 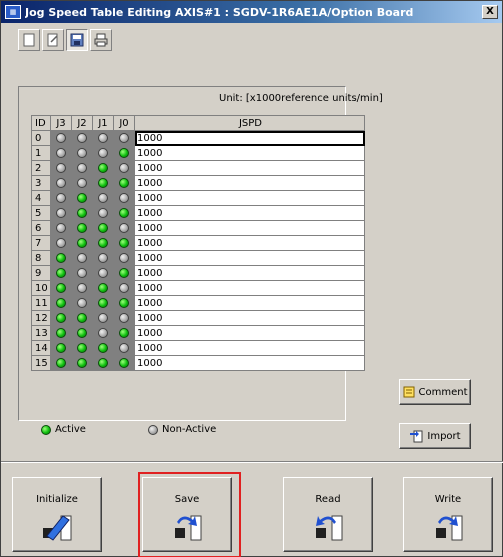 I want to click on table-row: 11 1000, so click(x=198, y=303).